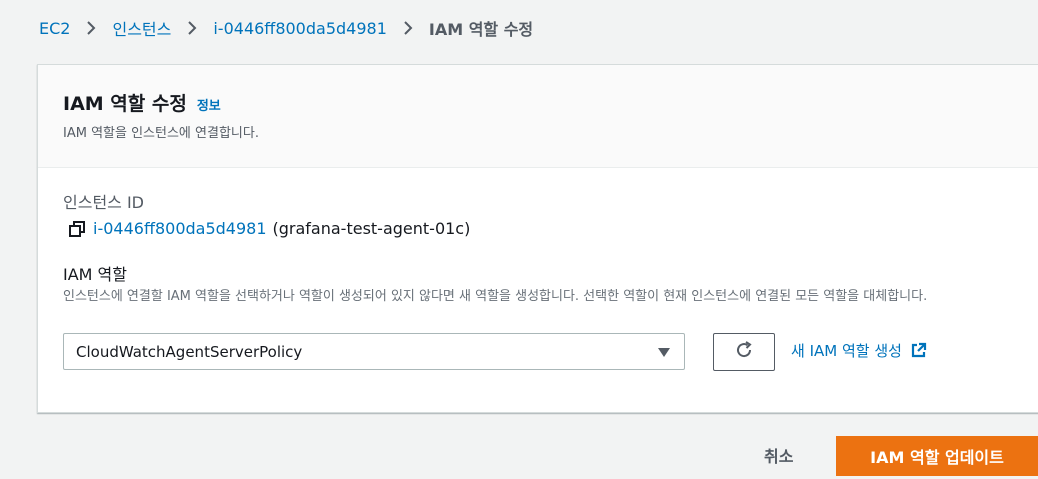 The image size is (1038, 479). I want to click on cancel-button: 취소, so click(778, 455).